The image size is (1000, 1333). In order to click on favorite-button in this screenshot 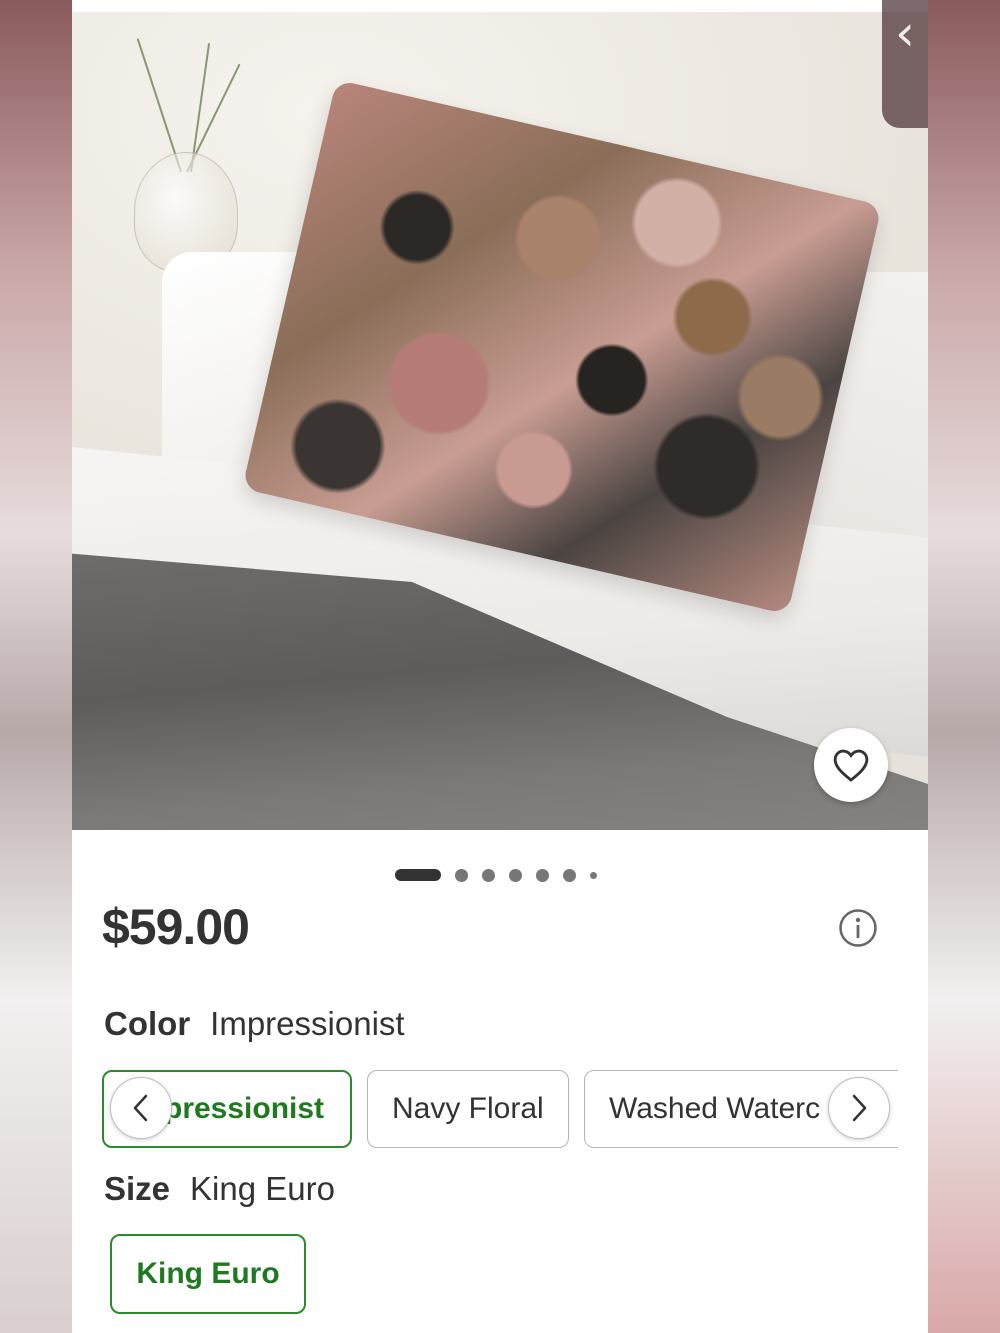, I will do `click(851, 765)`.